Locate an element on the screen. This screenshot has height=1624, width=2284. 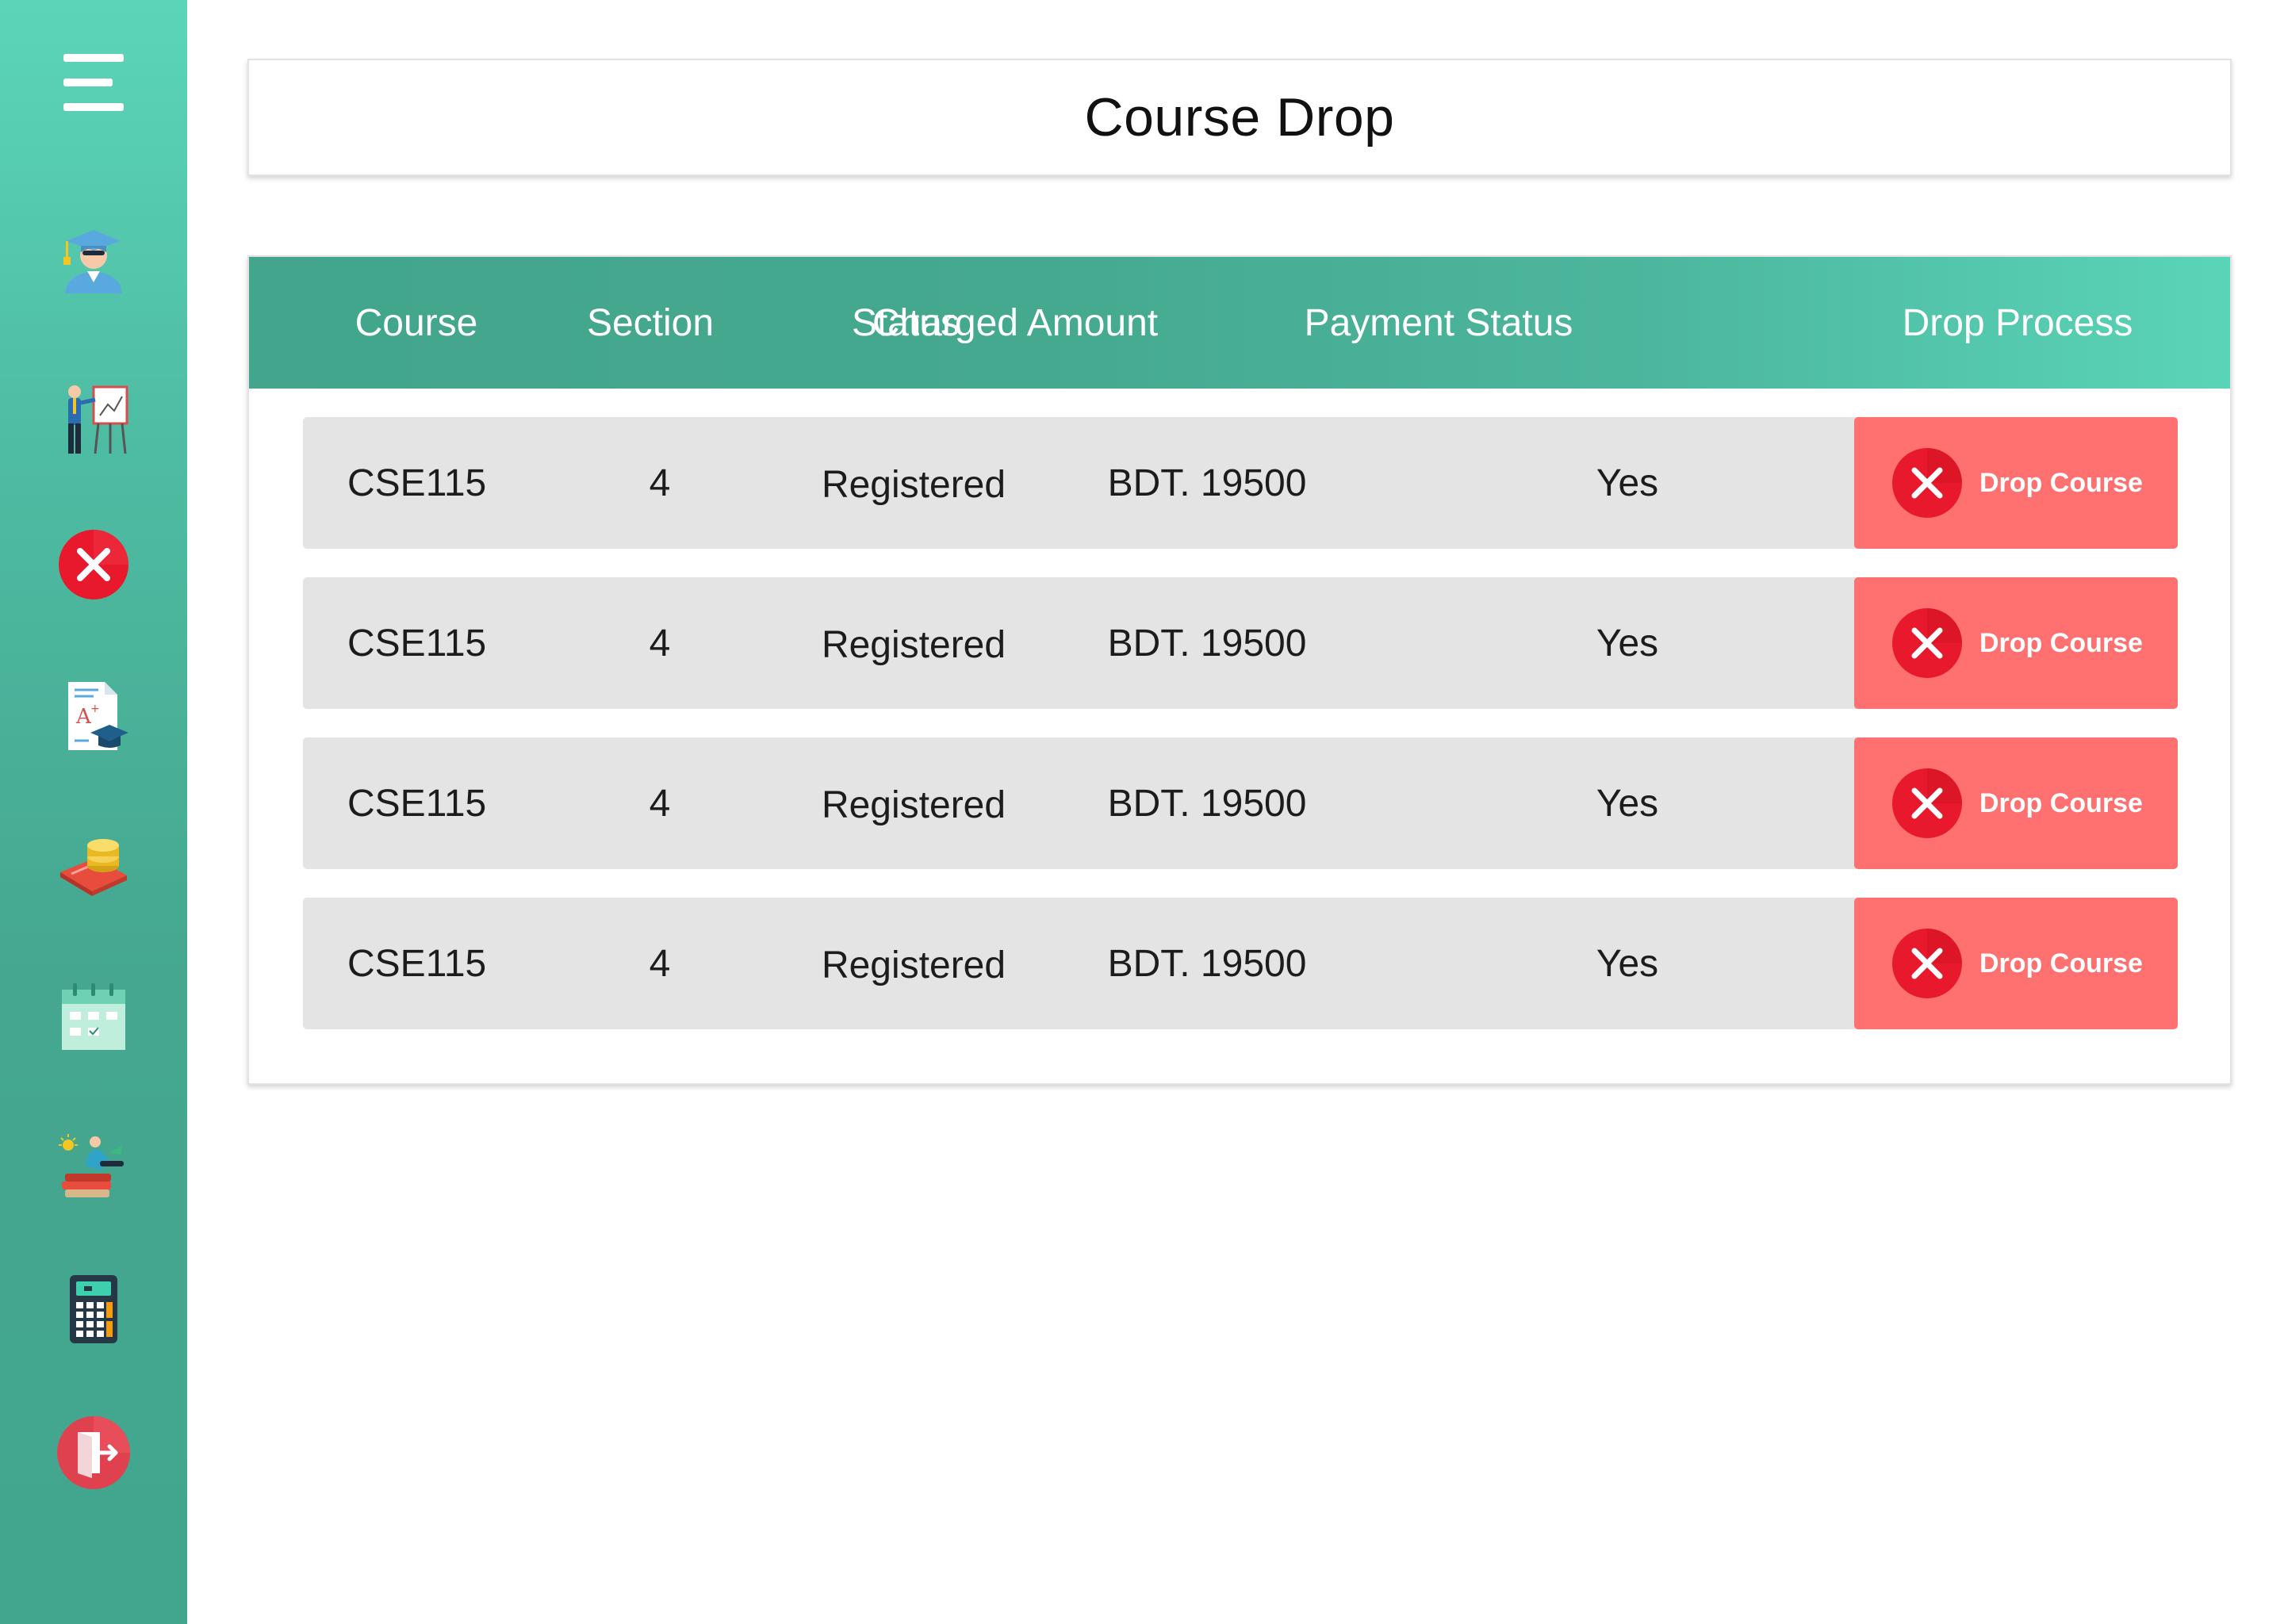
calculator-icon is located at coordinates (93, 1309).